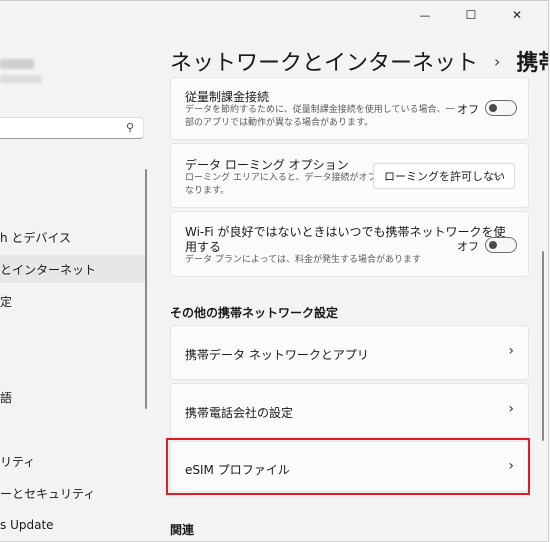 This screenshot has height=542, width=550. What do you see at coordinates (182, 530) in the screenshot?
I see `section-title-related: 関連` at bounding box center [182, 530].